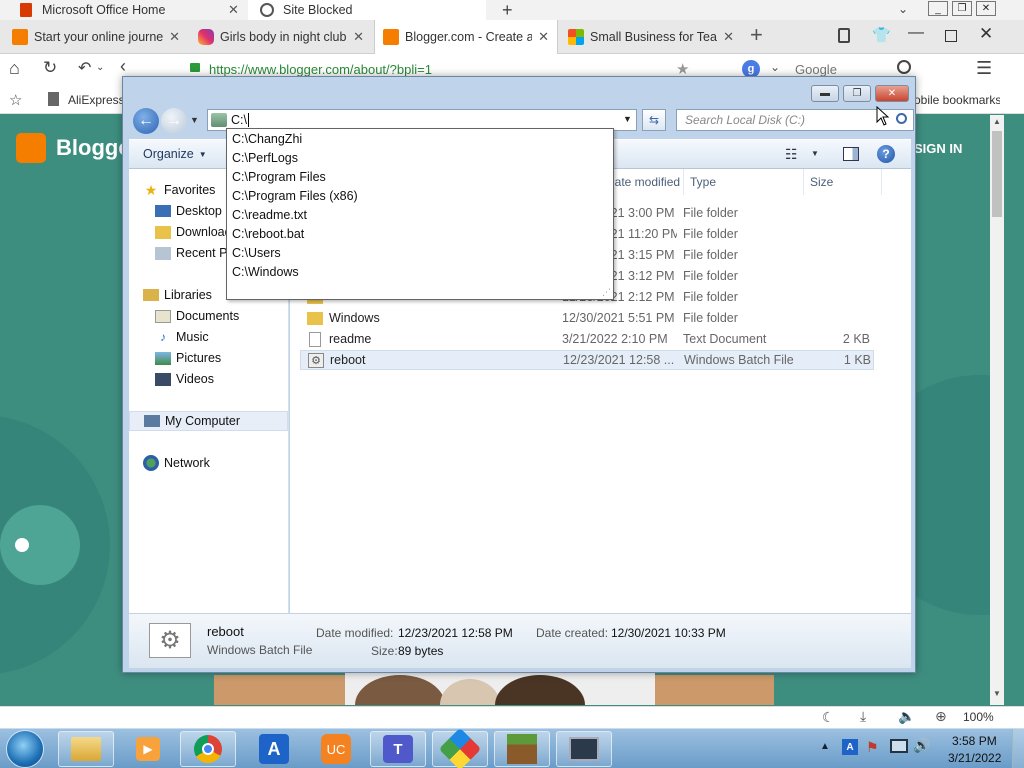  What do you see at coordinates (651, 36) in the screenshot?
I see `tab-small-business: Small Business for Tean ✕` at bounding box center [651, 36].